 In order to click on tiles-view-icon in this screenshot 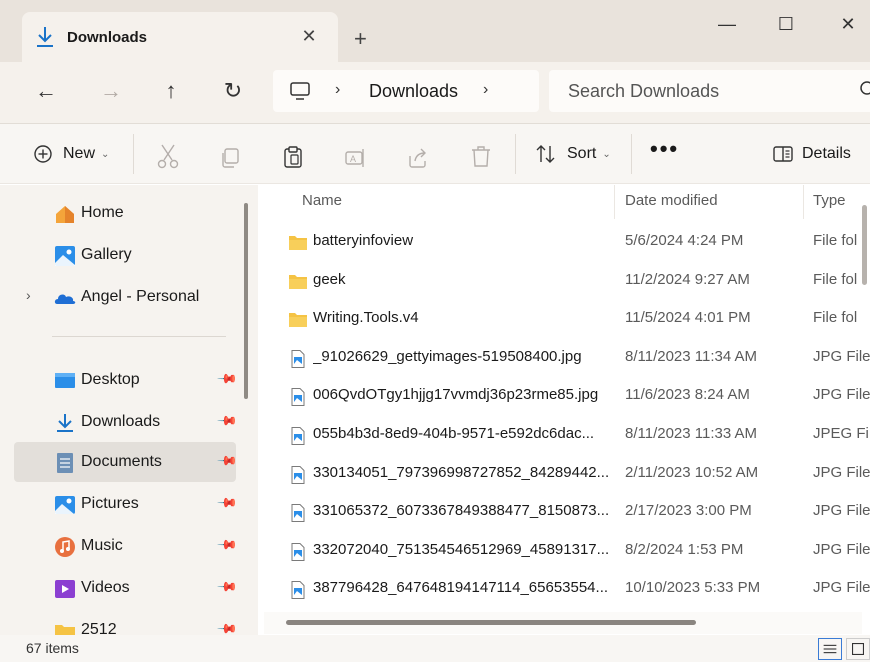, I will do `click(858, 649)`.